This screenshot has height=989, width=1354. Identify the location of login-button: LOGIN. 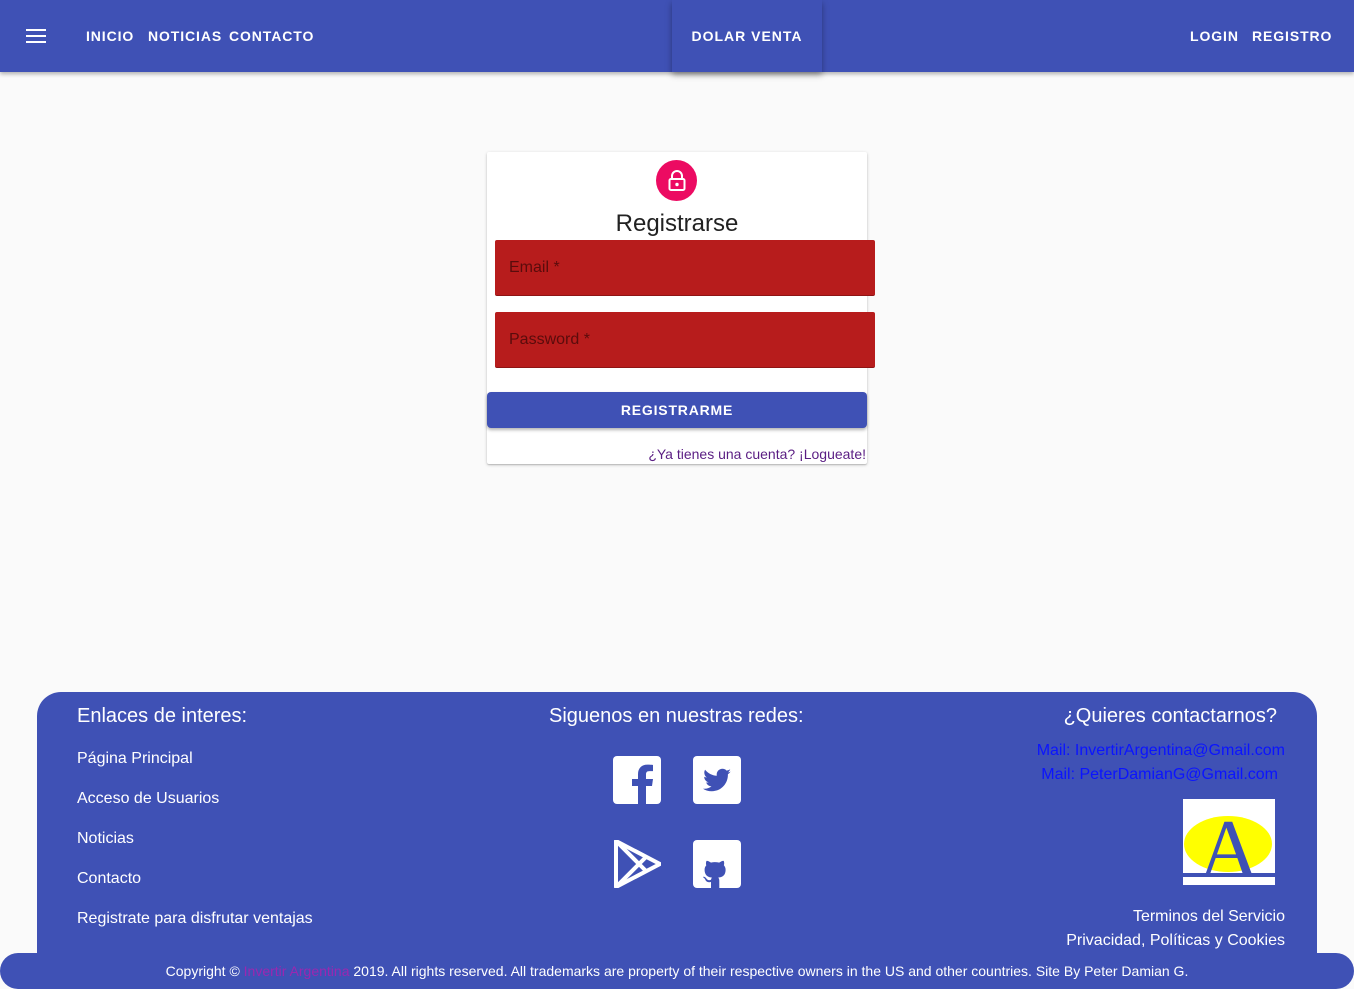
(1214, 36).